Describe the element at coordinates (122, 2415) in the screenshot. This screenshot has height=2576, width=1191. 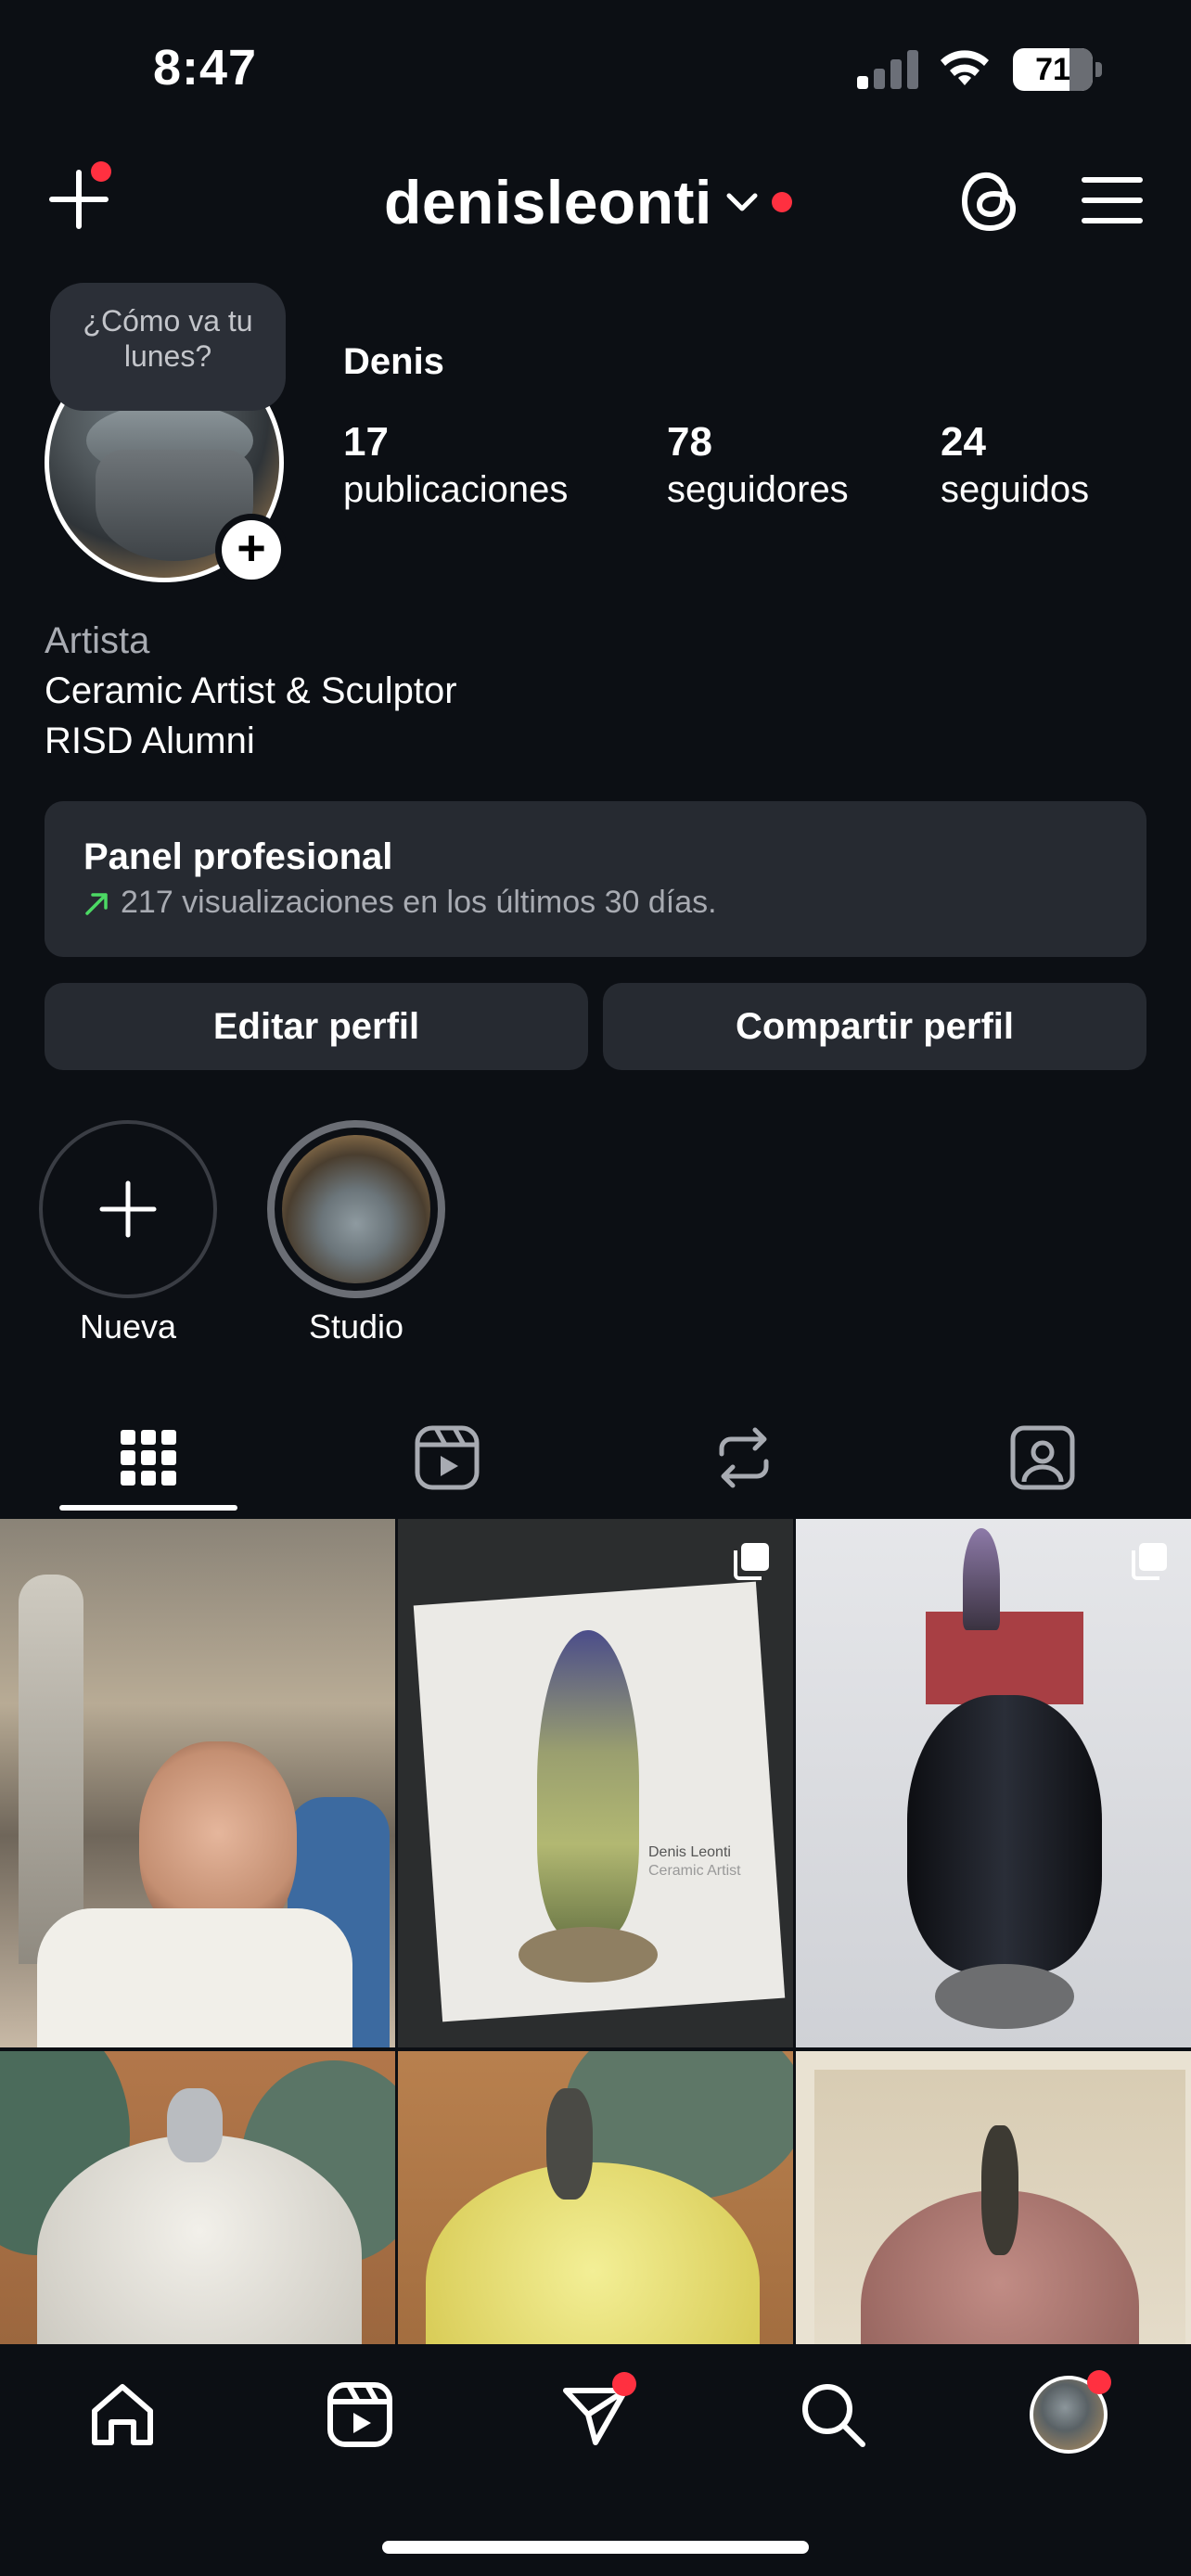
I see `home-icon` at that location.